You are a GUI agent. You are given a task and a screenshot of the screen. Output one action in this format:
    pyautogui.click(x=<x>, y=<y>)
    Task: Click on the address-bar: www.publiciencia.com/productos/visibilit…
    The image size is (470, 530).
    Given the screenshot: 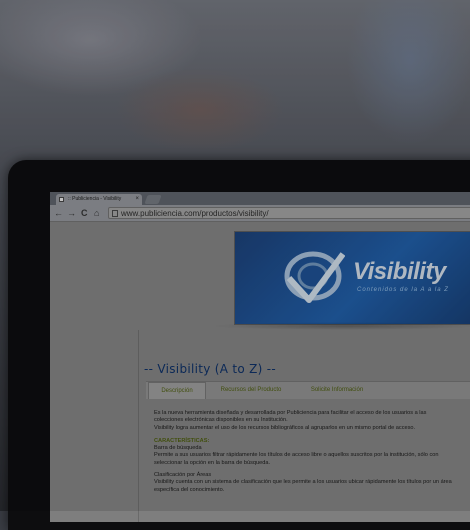 What is the action you would take?
    pyautogui.click(x=289, y=213)
    